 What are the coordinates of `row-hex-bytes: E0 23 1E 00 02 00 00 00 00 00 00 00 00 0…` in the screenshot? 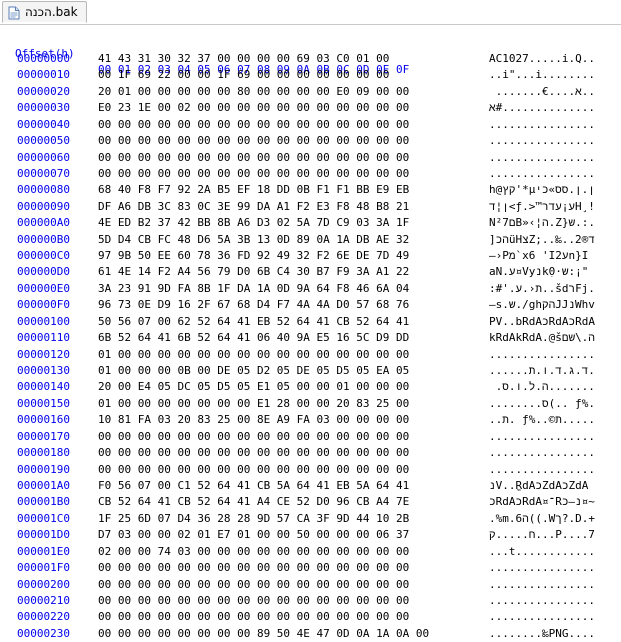 It's located at (253, 108).